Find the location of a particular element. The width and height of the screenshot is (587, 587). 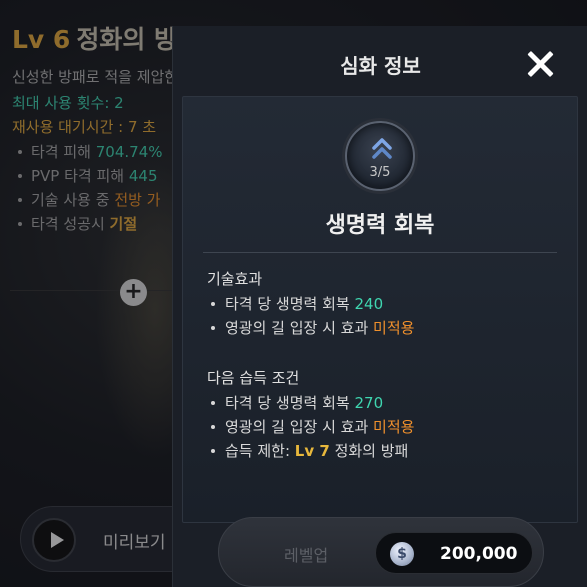

divider is located at coordinates (380, 252).